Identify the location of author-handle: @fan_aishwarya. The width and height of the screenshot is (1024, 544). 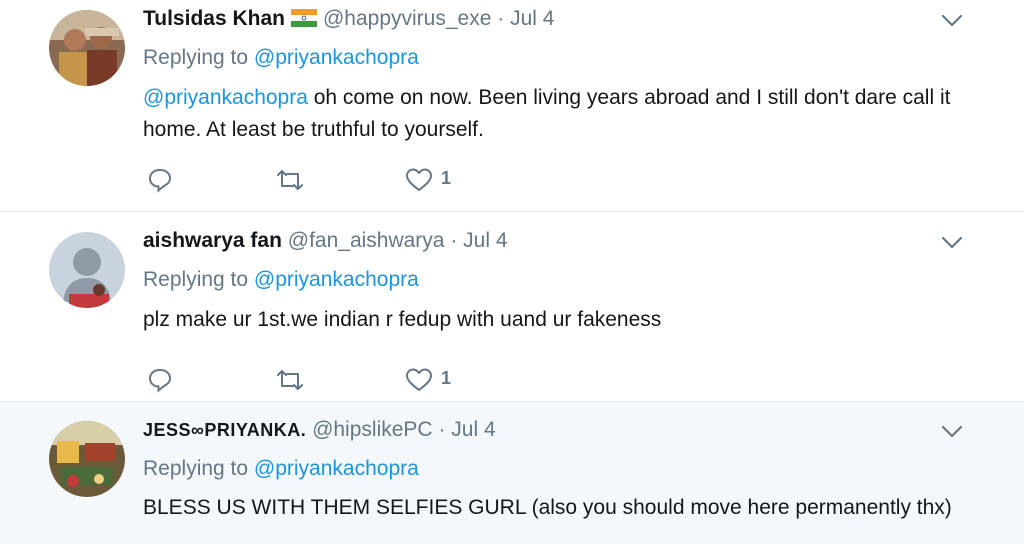
(366, 240).